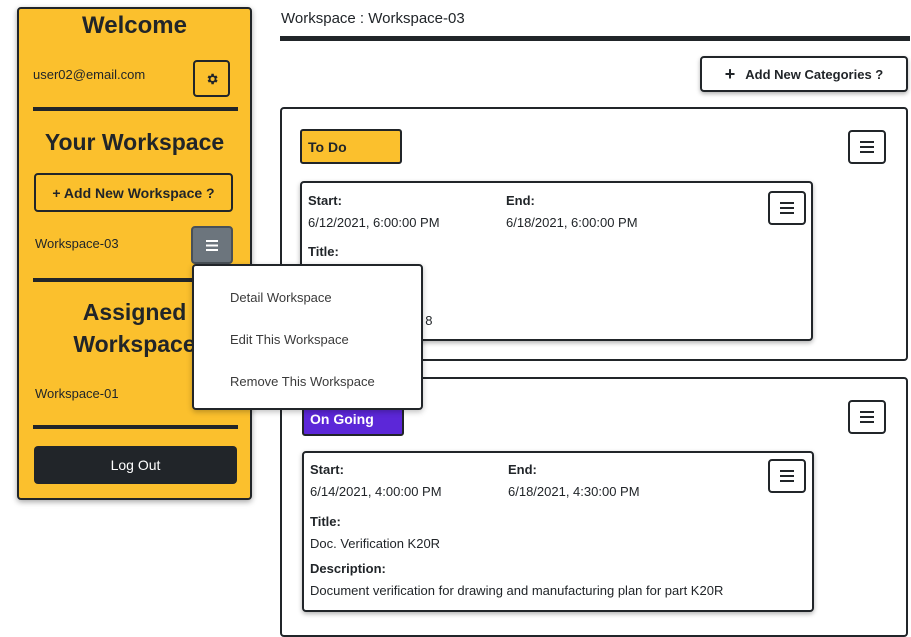  What do you see at coordinates (373, 18) in the screenshot?
I see `page-title: Workspace : Workspace-03` at bounding box center [373, 18].